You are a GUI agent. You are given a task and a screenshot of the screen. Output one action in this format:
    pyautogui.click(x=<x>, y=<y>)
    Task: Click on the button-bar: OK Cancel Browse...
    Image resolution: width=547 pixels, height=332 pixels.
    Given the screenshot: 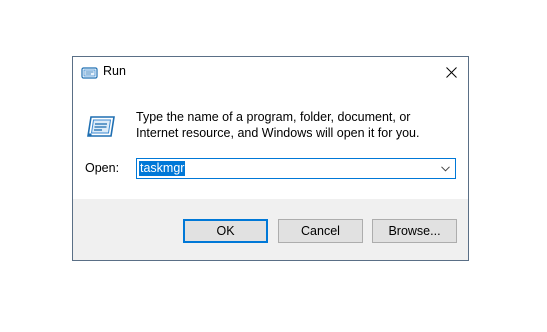 What is the action you would take?
    pyautogui.click(x=270, y=229)
    